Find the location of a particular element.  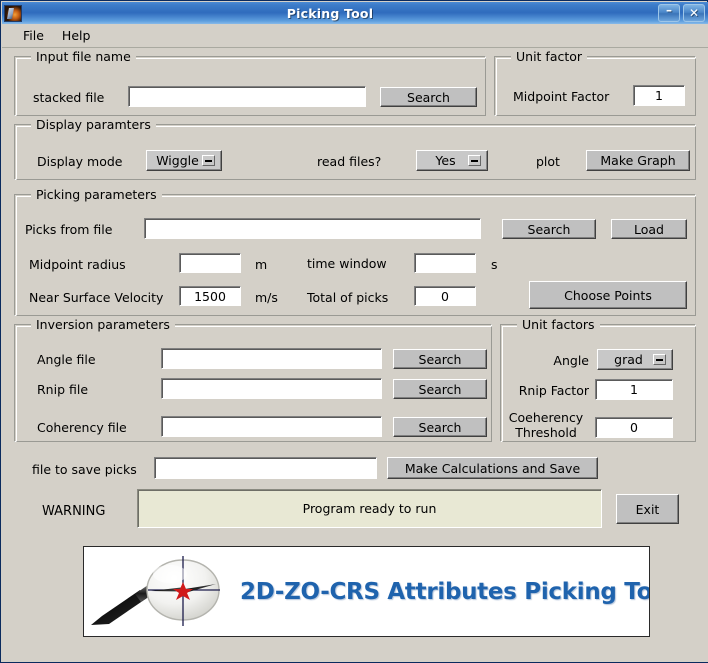

unit-factor-panel-title: Unit factor is located at coordinates (549, 56).